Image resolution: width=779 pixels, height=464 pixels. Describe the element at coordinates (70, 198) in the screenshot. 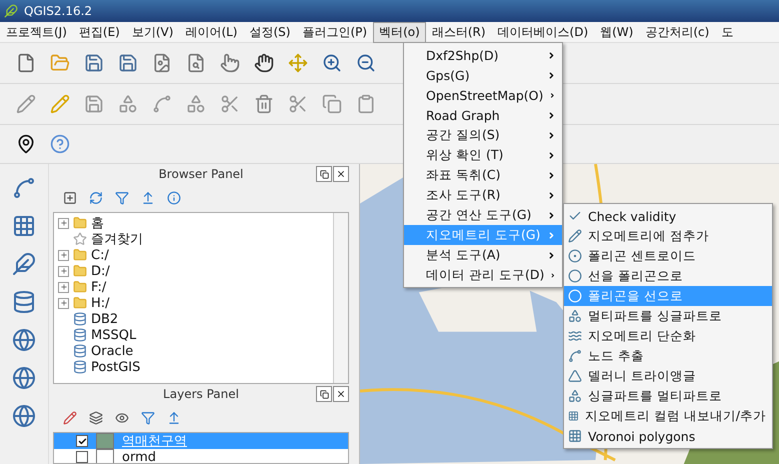

I see `add-selected-icon` at that location.